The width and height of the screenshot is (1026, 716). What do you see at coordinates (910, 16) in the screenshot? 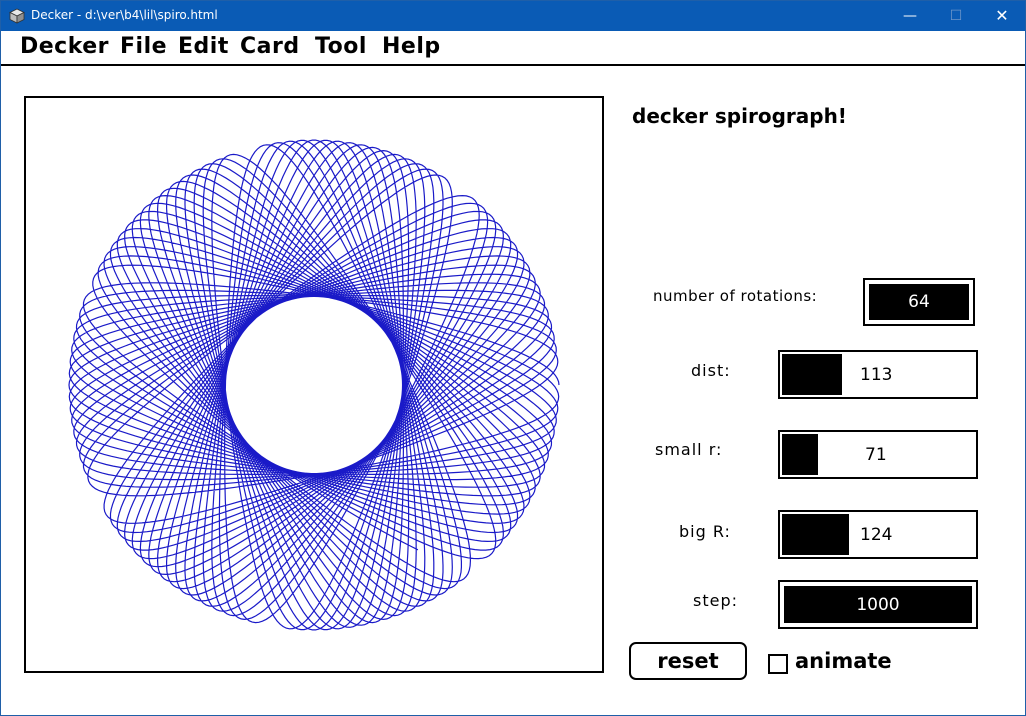
I see `minimize-button: —` at bounding box center [910, 16].